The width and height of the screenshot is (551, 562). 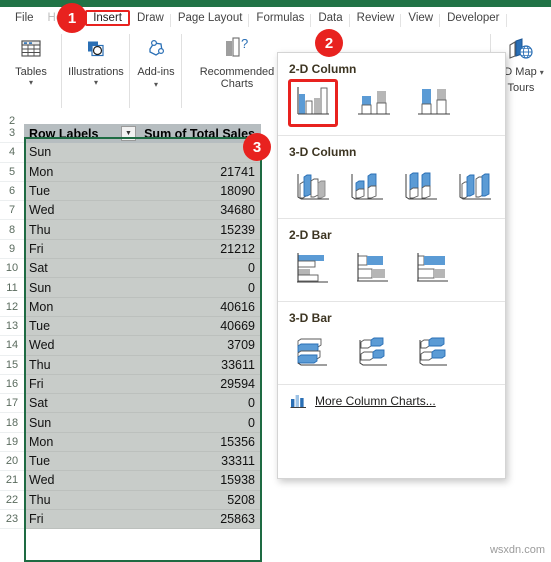 I want to click on tab-draw: Draw, so click(x=150, y=19).